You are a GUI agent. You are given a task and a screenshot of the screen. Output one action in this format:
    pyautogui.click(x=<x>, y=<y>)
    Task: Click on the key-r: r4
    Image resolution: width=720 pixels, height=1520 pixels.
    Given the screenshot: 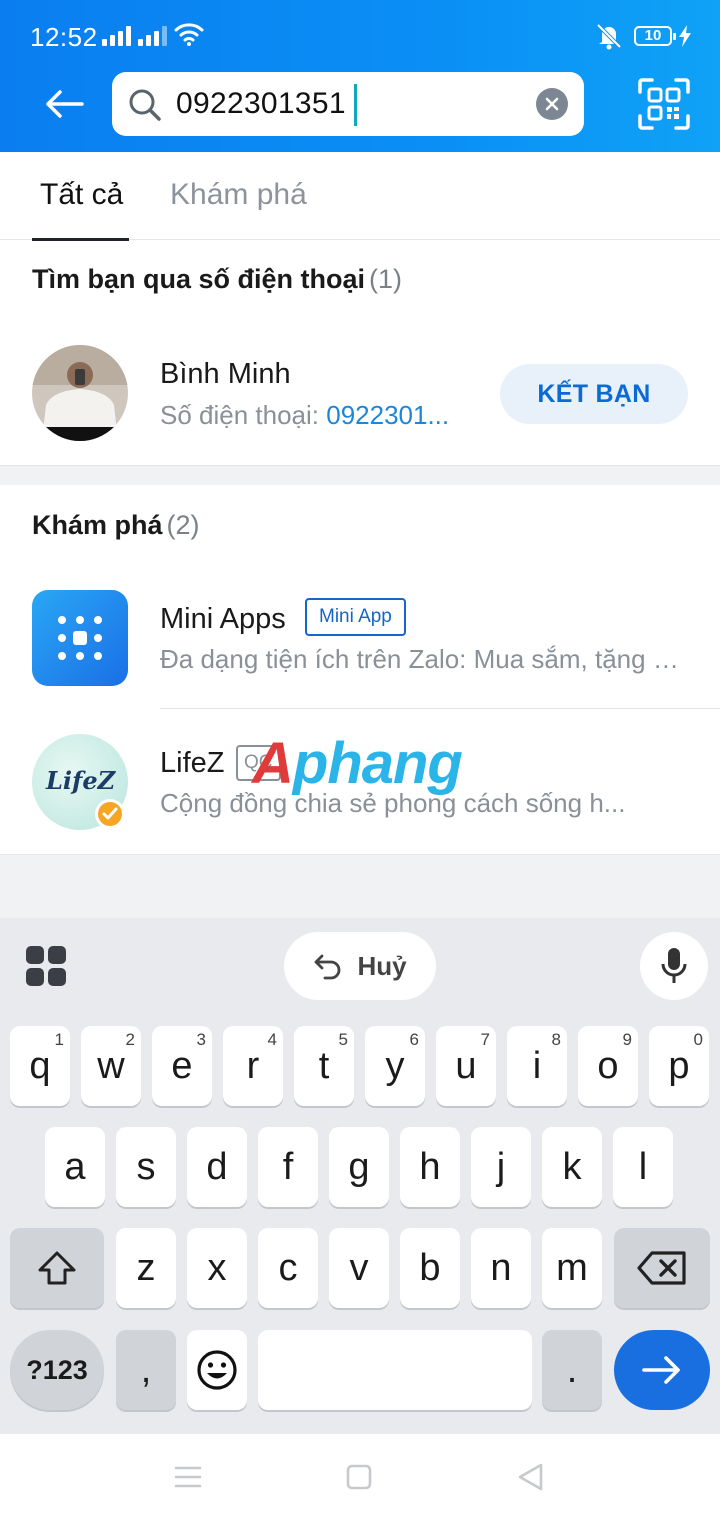 What is the action you would take?
    pyautogui.click(x=253, y=1066)
    